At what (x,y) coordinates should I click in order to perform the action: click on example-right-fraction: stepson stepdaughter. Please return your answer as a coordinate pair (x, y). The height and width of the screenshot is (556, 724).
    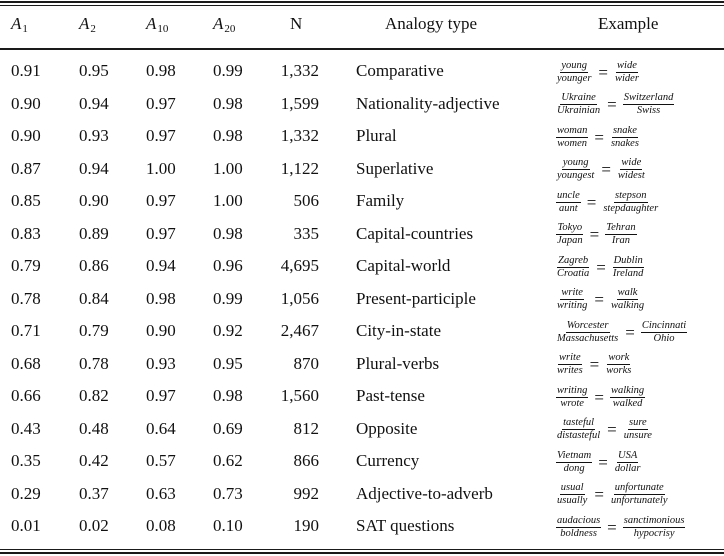
    Looking at the image, I should click on (630, 202).